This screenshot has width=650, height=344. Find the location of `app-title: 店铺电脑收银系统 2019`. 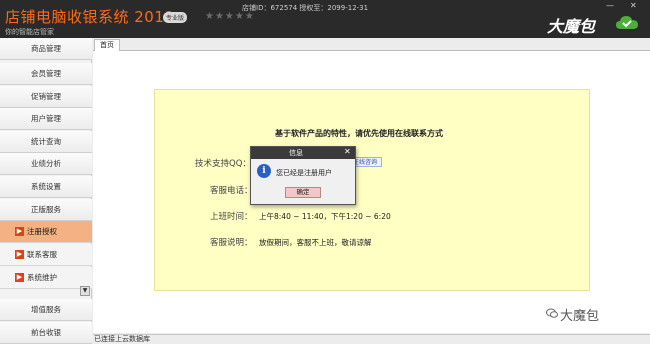

app-title: 店铺电脑收银系统 2019 is located at coordinates (90, 17).